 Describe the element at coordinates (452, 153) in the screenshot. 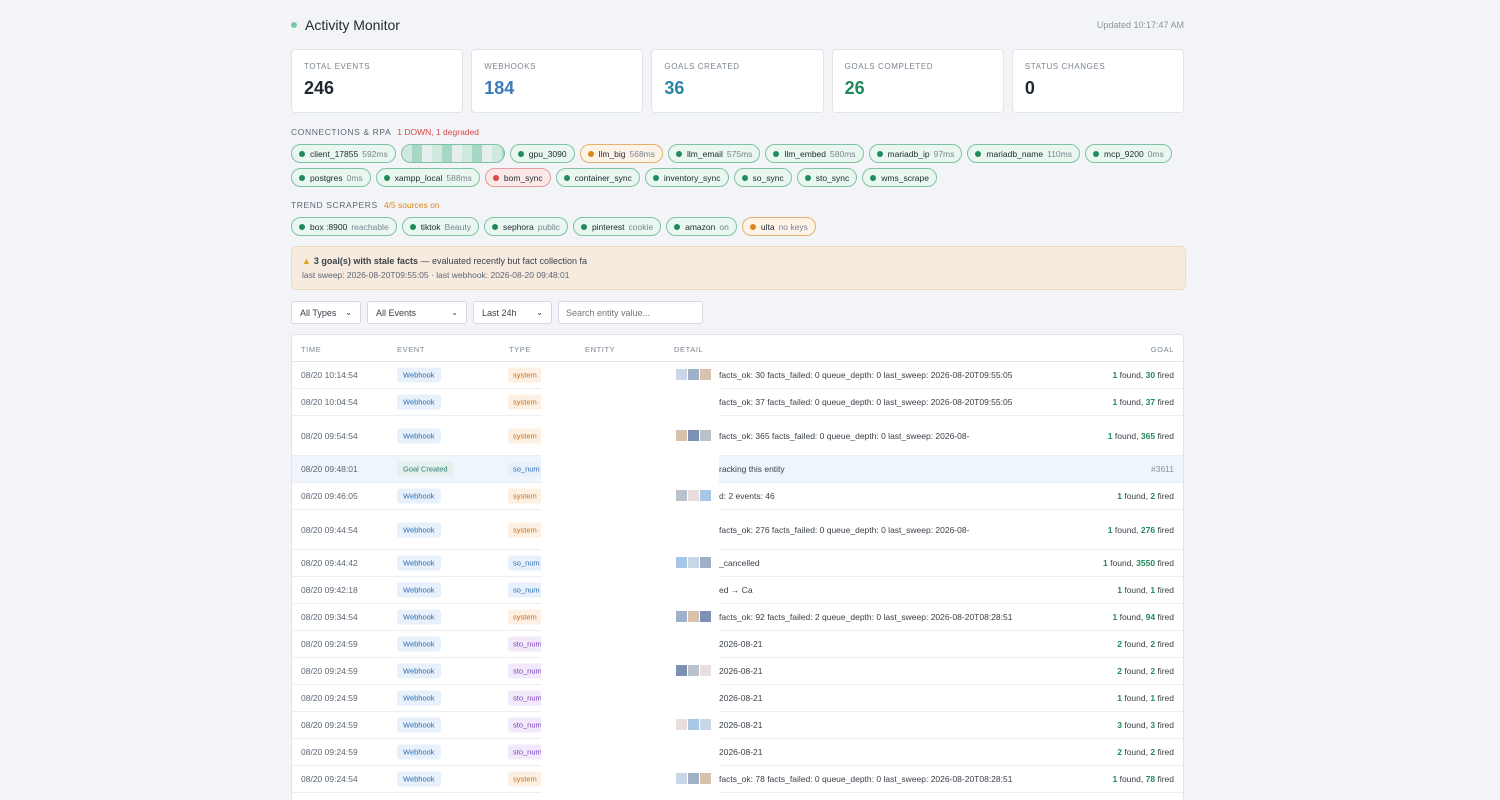

I see `chip-redacted` at that location.